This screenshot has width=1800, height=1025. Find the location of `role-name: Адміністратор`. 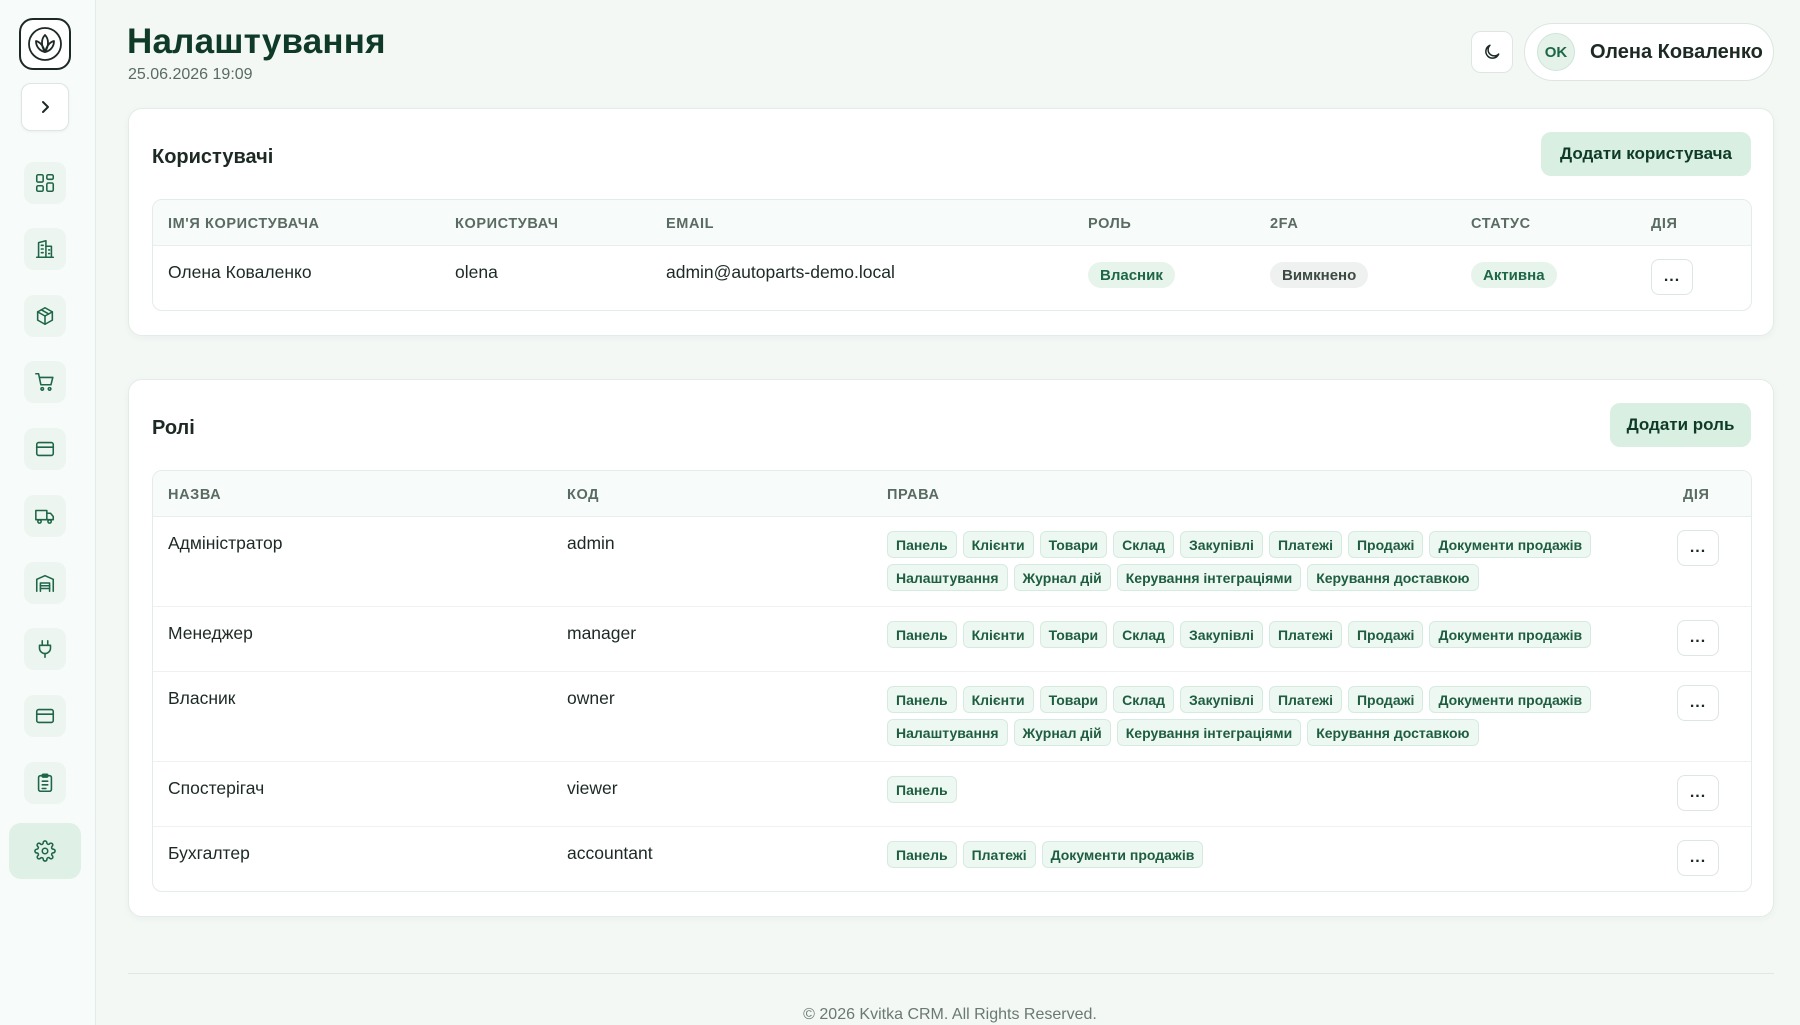

role-name: Адміністратор is located at coordinates (225, 543).